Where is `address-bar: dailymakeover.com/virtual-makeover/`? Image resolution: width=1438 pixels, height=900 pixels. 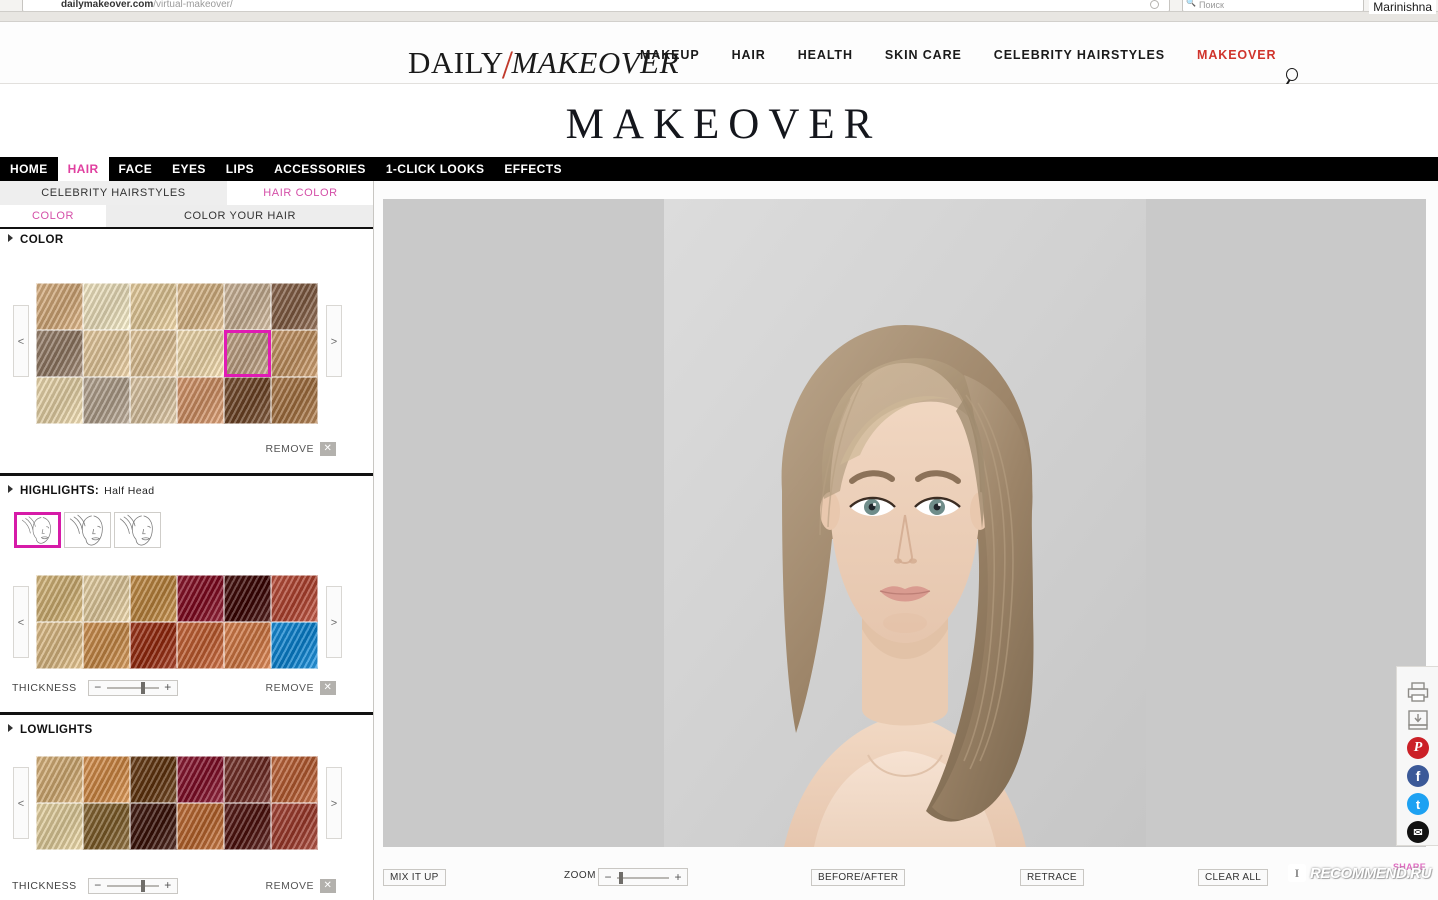 address-bar: dailymakeover.com/virtual-makeover/ is located at coordinates (596, 5).